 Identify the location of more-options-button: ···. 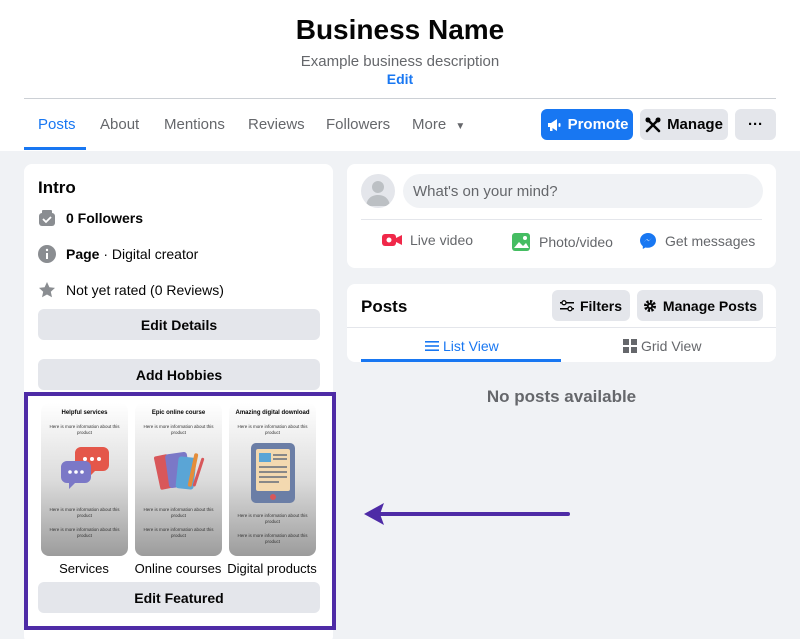
(755, 124).